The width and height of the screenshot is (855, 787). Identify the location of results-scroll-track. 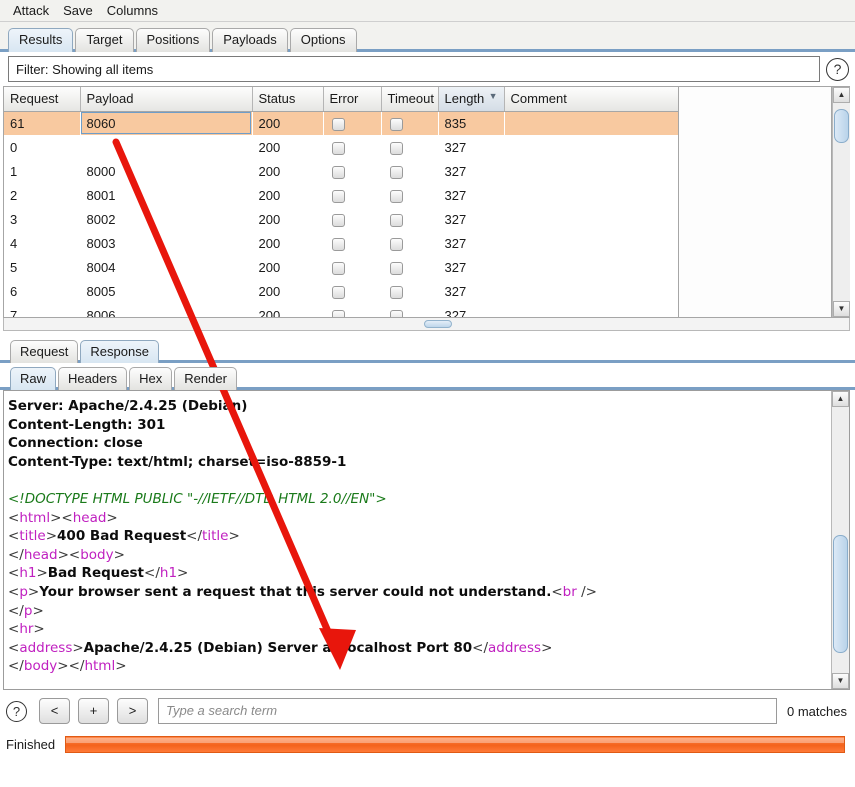
(841, 202).